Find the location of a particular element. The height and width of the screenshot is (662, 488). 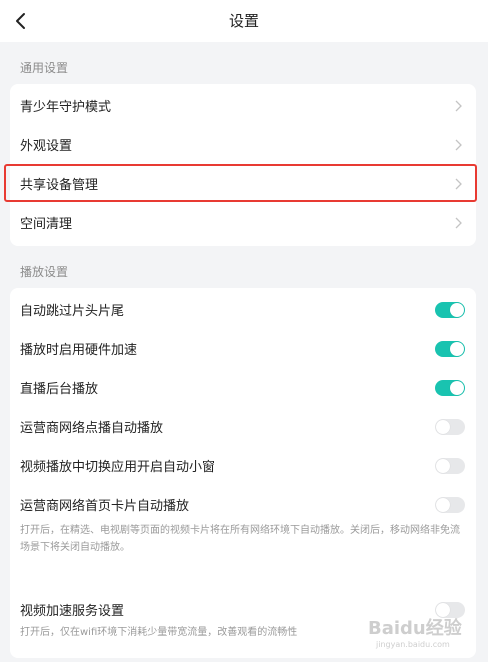

setting-item-label: 视频播放中切换应用开启自动小窗 is located at coordinates (118, 467).